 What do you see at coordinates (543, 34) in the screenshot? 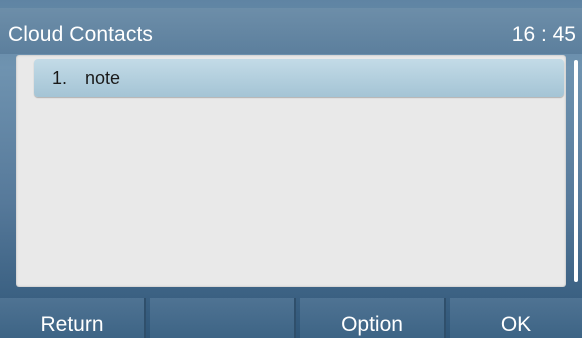
I see `clock: 16 : 45` at bounding box center [543, 34].